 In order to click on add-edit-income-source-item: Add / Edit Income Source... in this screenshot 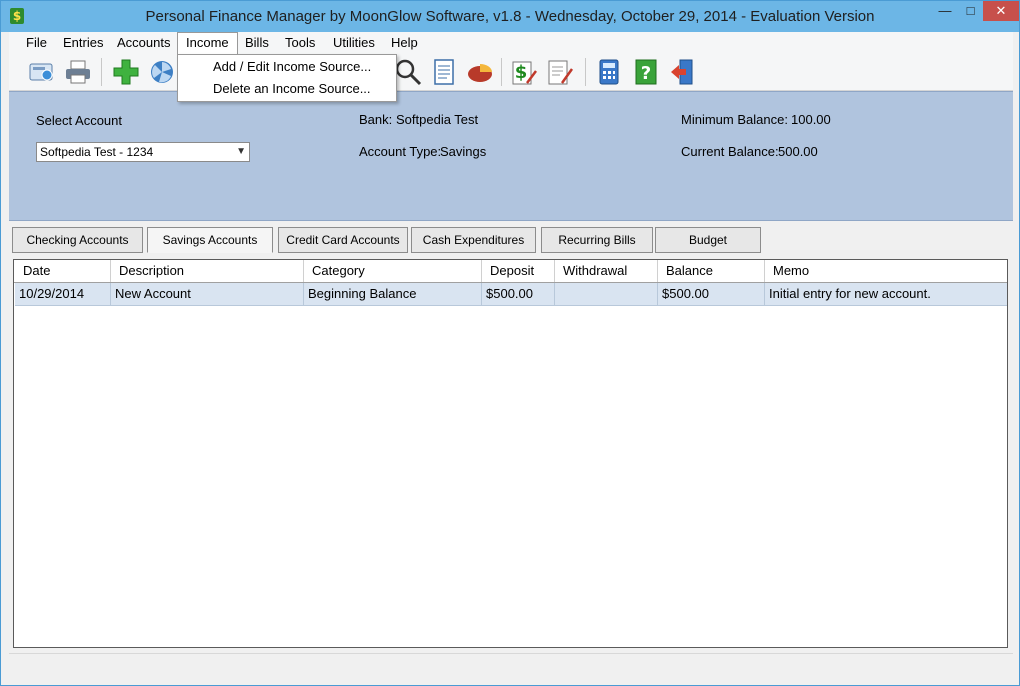, I will do `click(286, 67)`.